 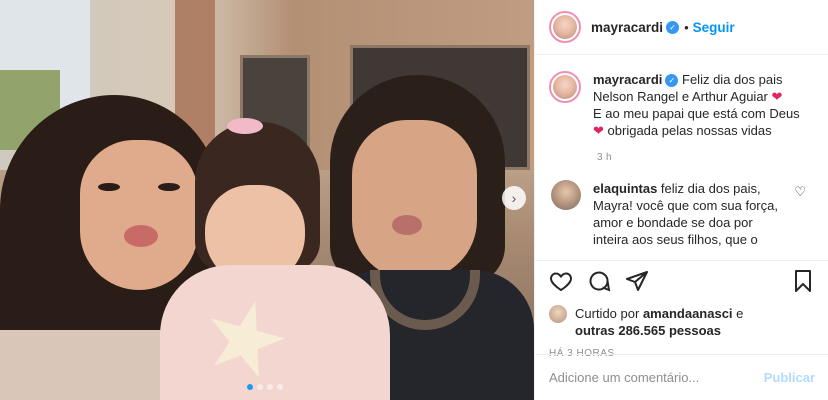 I want to click on add-comment-bar: Publicar, so click(x=681, y=377).